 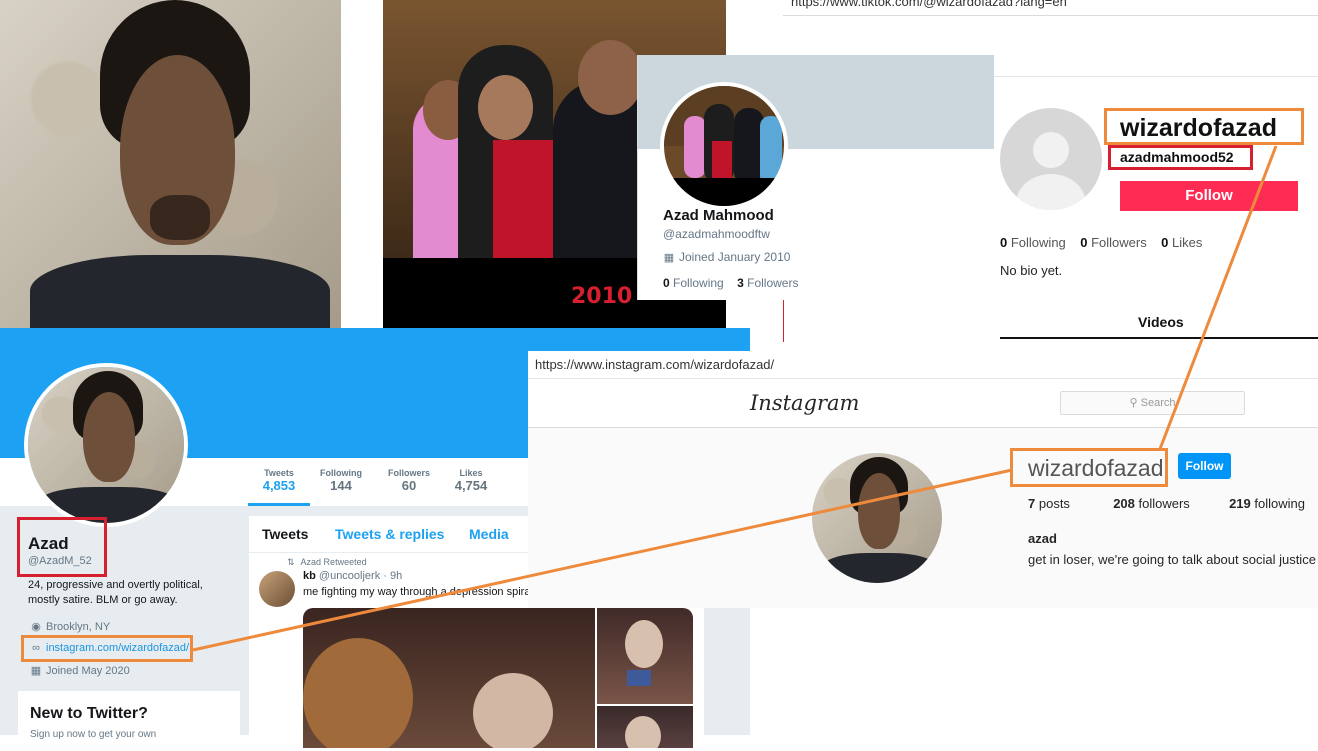 I want to click on new-twitter-joined: ▦ Joined May 2020, so click(x=80, y=670).